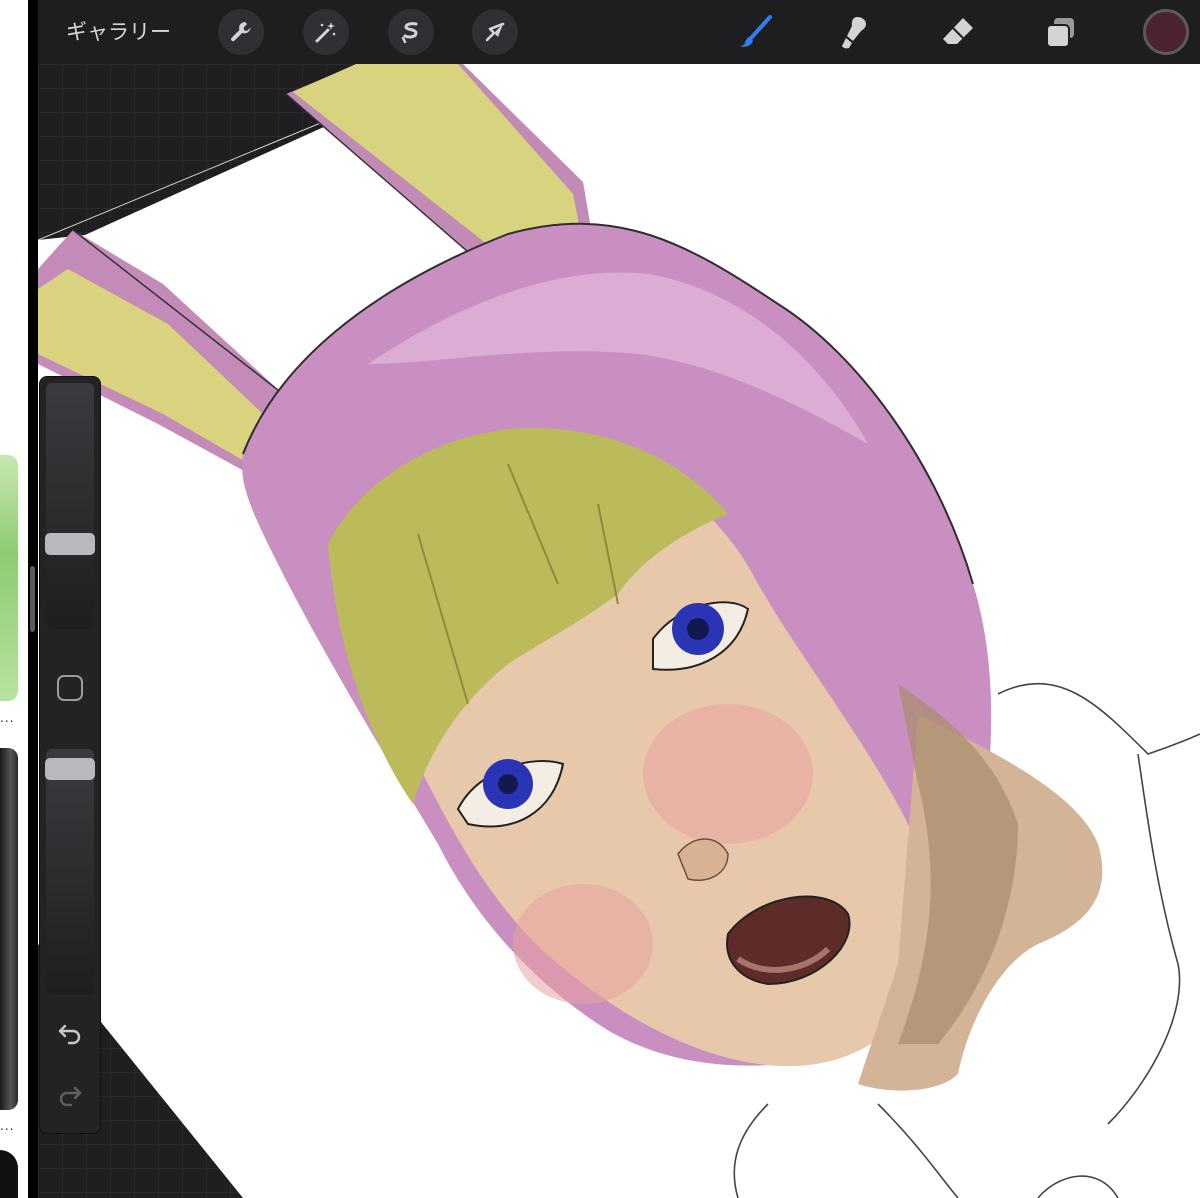  I want to click on transform-button, so click(495, 32).